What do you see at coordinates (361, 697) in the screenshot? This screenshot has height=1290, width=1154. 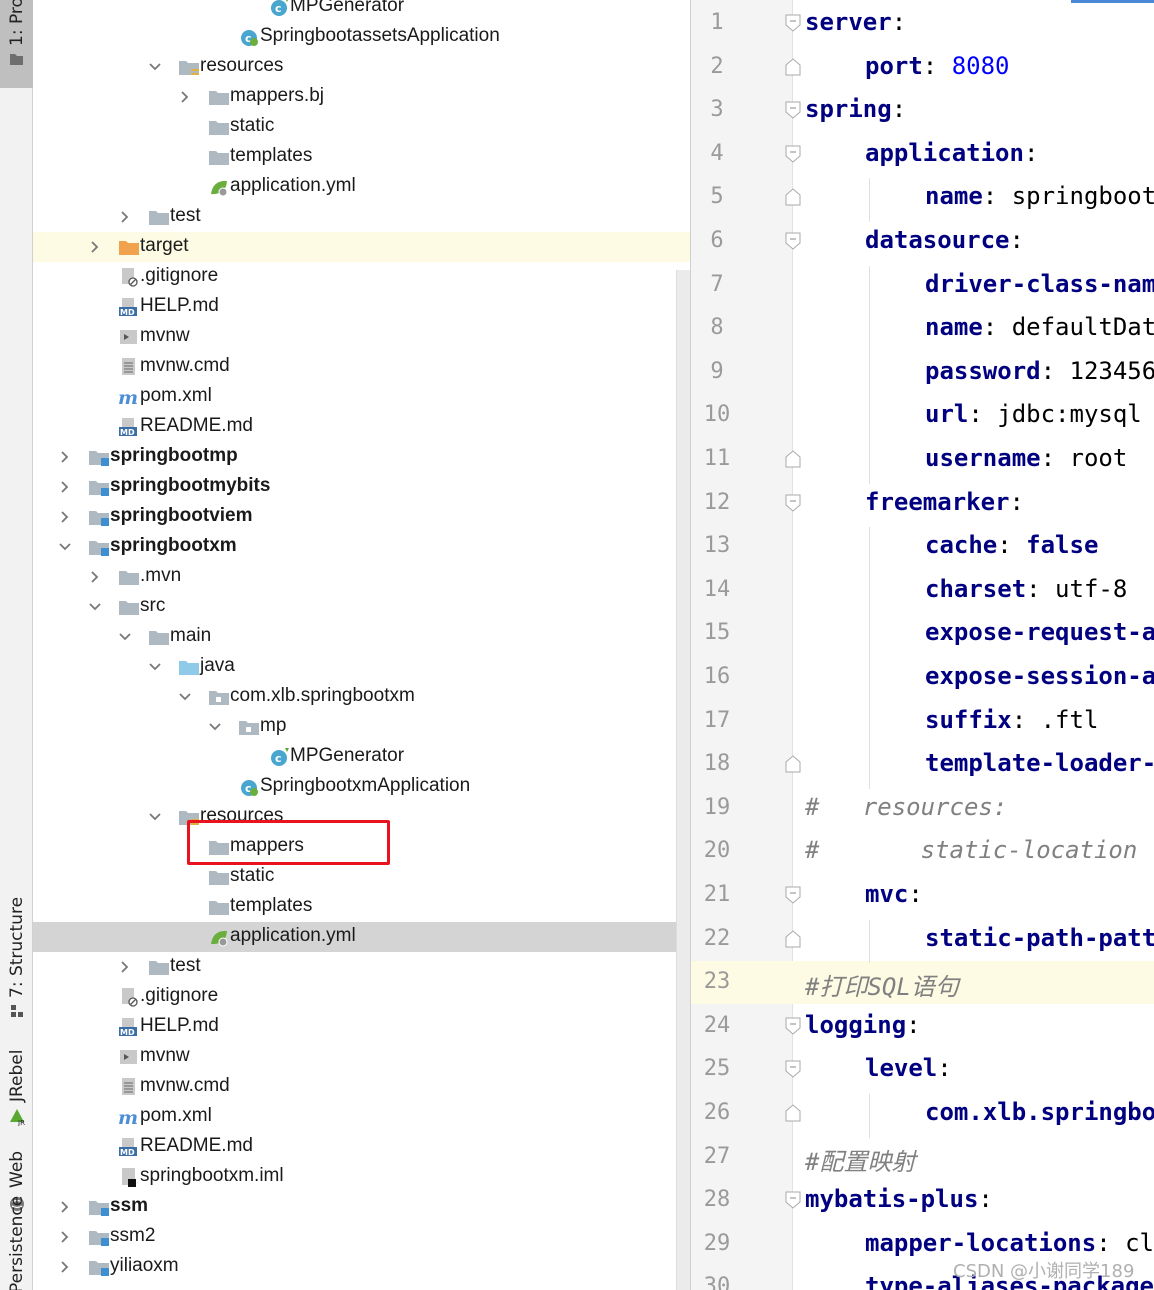 I see `tree-row: com.xlb.springbootxm` at bounding box center [361, 697].